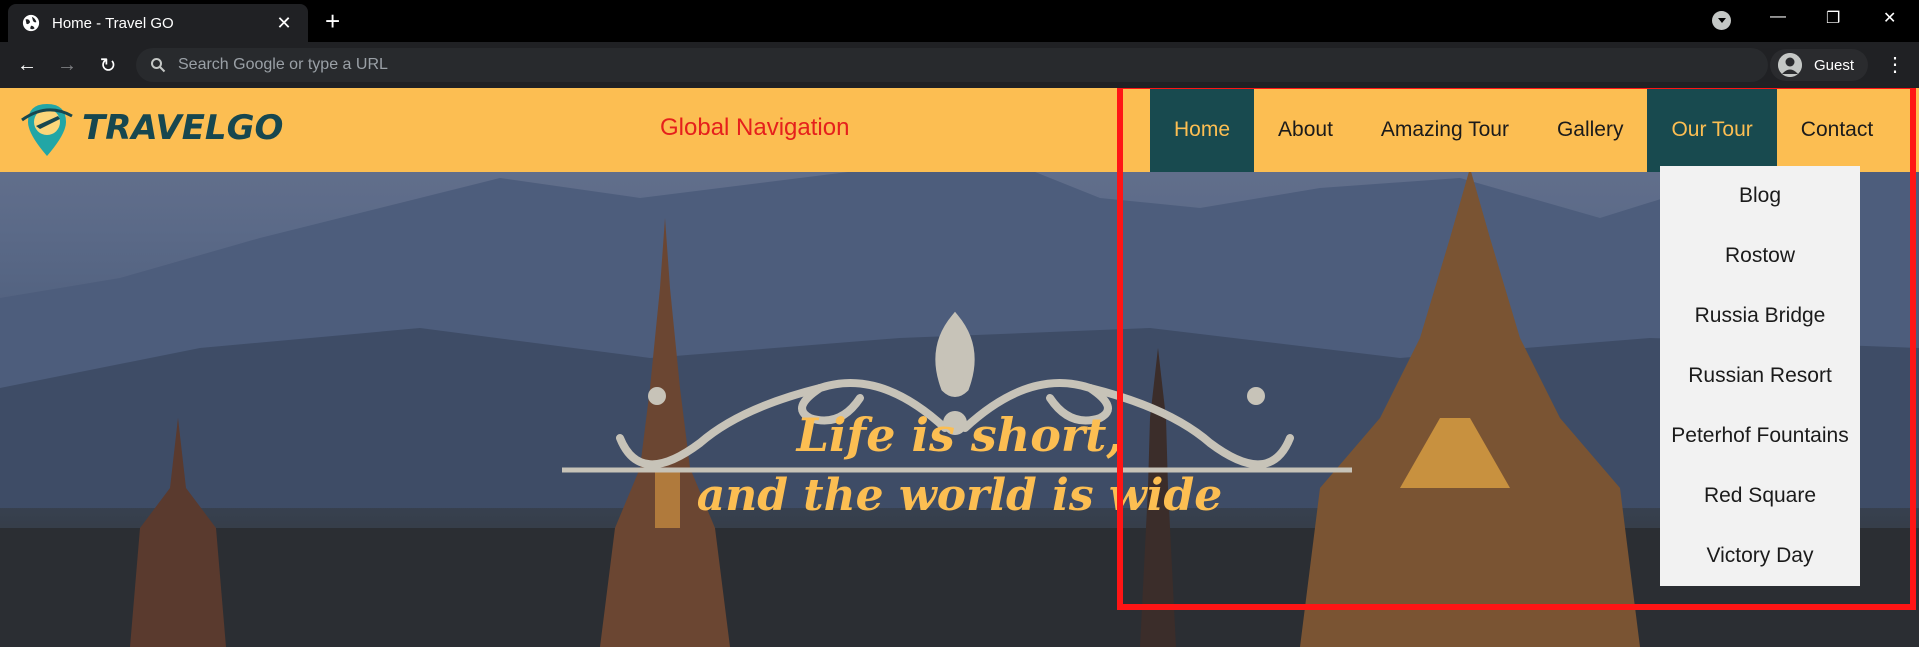 This screenshot has width=1919, height=647. I want to click on reload-button: ↻, so click(108, 65).